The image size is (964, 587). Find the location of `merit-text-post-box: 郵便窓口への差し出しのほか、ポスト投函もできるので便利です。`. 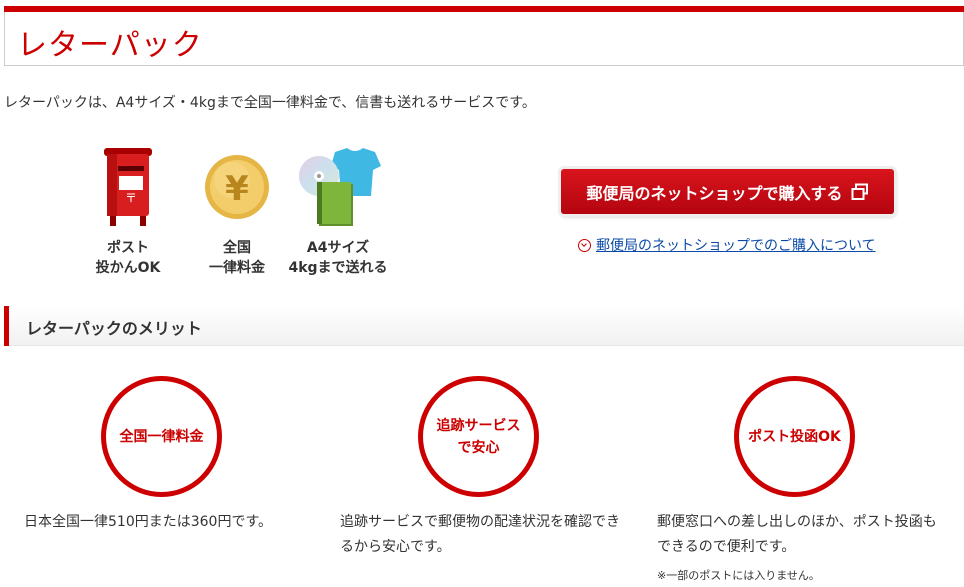

merit-text-post-box: 郵便窓口への差し出しのほか、ポスト投函もできるので便利です。 is located at coordinates (797, 534).